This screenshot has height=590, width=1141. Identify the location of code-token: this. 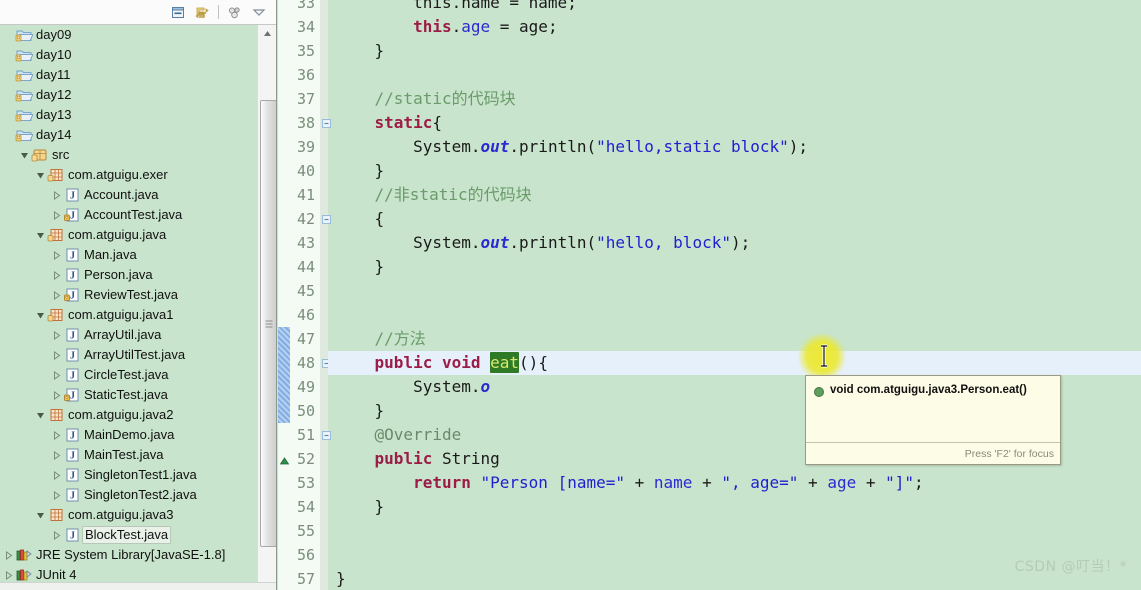
(432, 26).